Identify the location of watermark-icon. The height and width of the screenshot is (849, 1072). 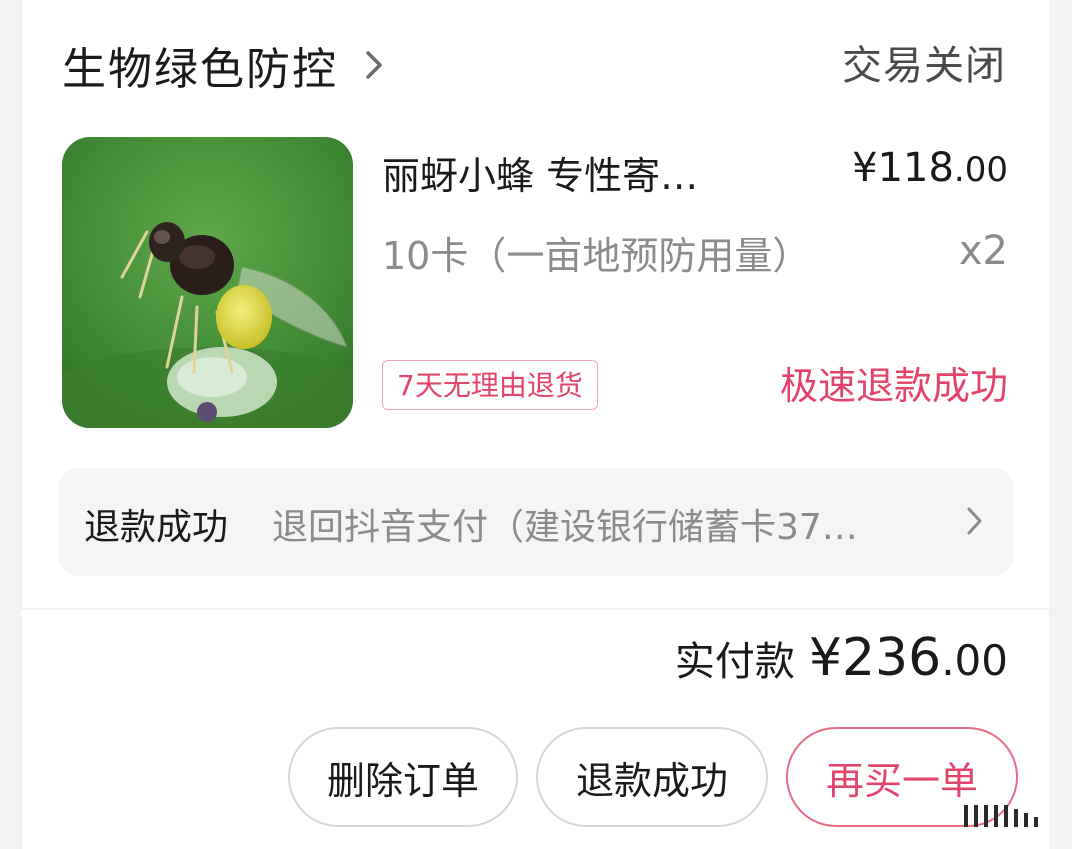
(1001, 816).